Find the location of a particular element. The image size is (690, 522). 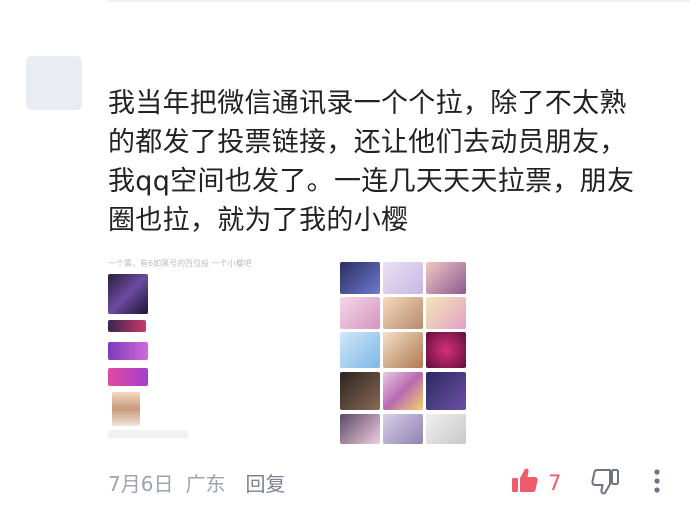

top-divider is located at coordinates (399, 1).